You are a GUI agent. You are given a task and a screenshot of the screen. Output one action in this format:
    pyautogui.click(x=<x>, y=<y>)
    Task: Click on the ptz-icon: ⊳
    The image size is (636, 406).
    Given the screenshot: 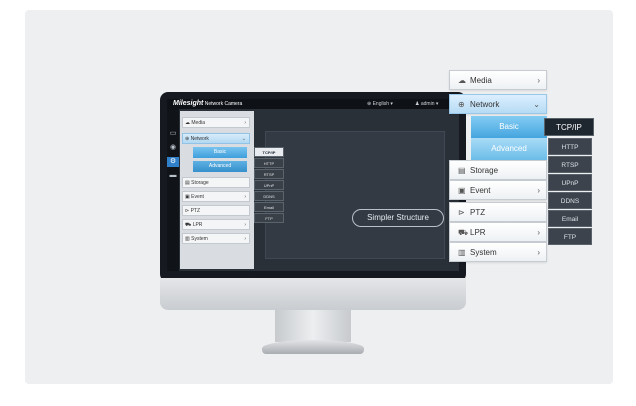 What is the action you would take?
    pyautogui.click(x=461, y=212)
    